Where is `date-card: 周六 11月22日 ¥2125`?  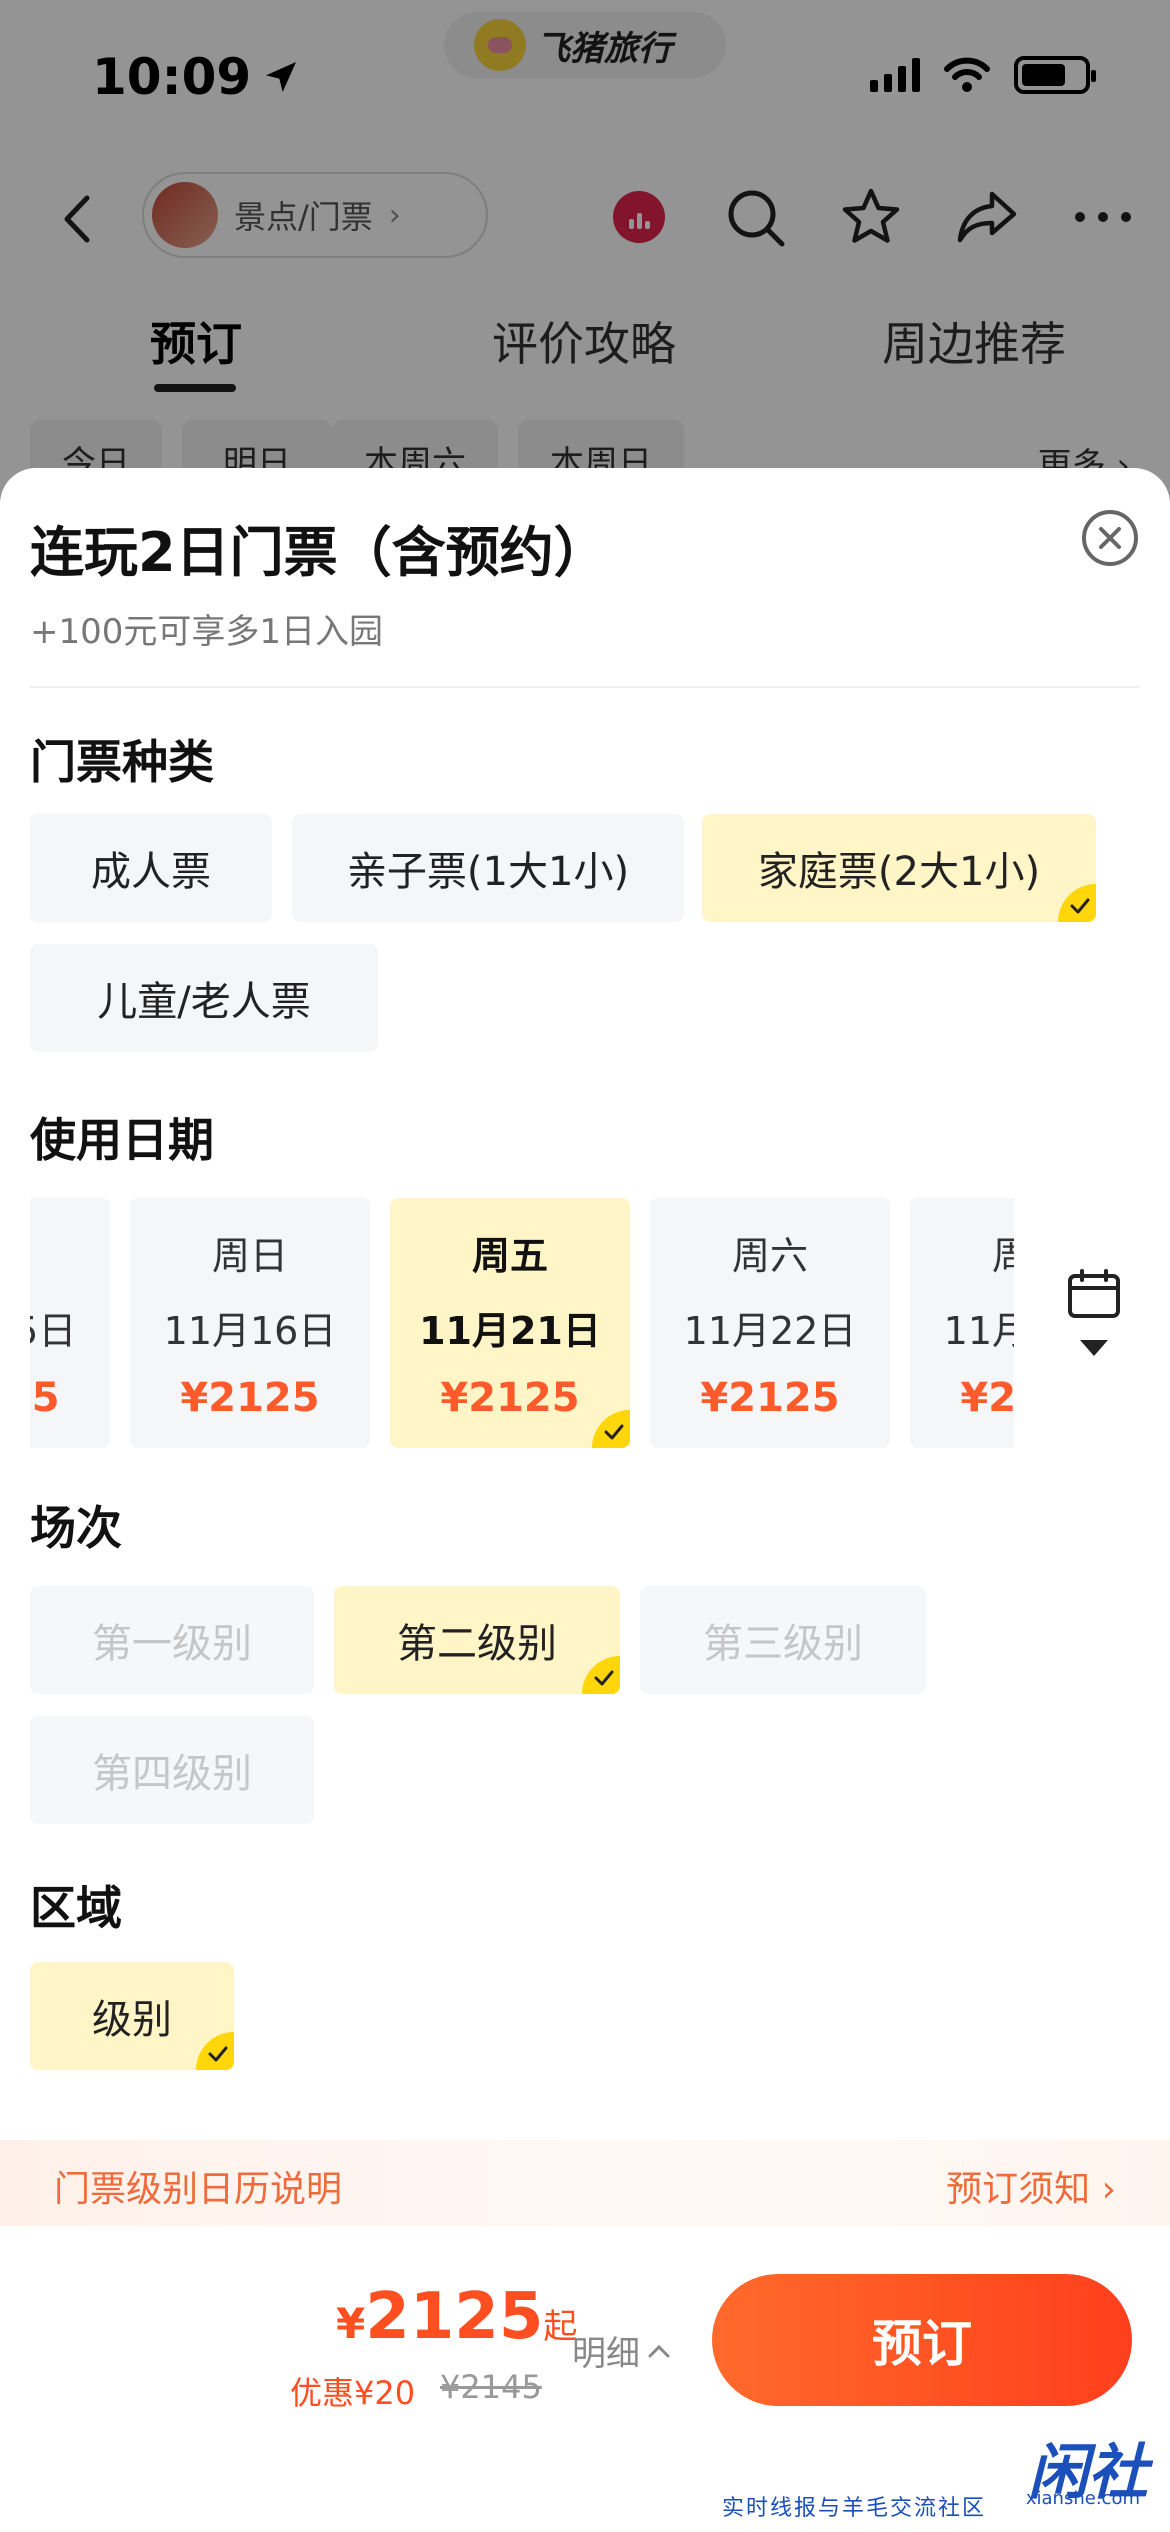
date-card: 周六 11月22日 ¥2125 is located at coordinates (770, 1323).